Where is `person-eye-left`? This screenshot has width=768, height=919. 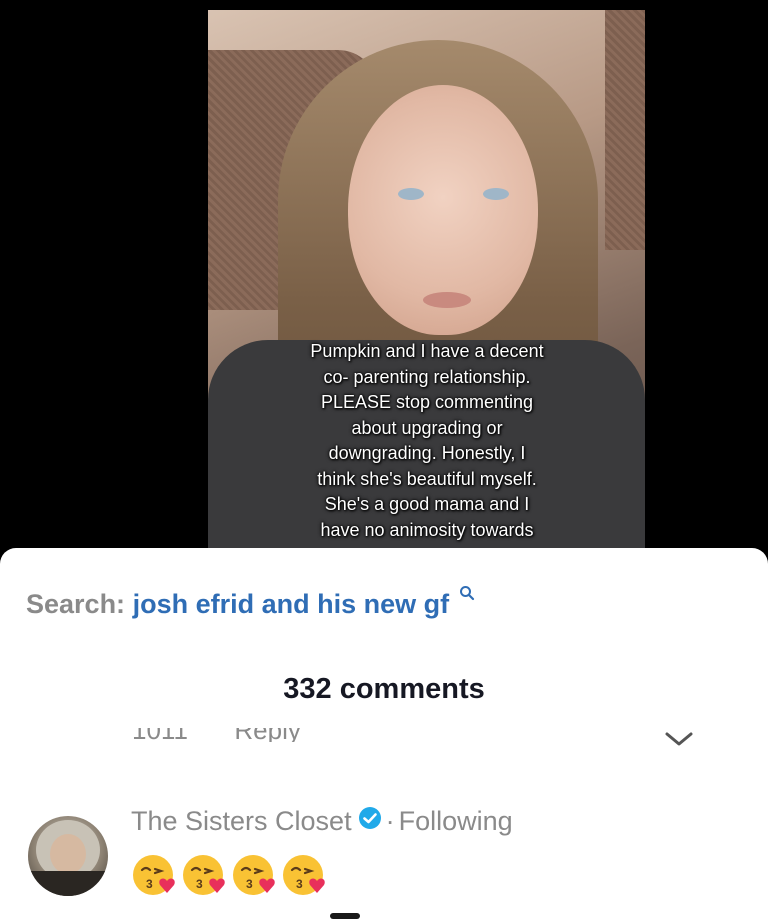
person-eye-left is located at coordinates (411, 194).